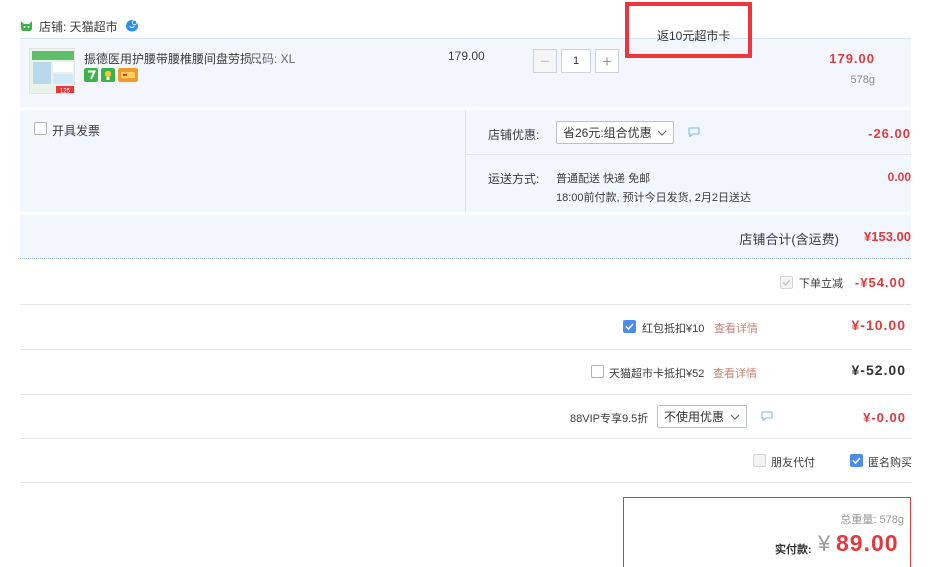 This screenshot has height=567, width=947. What do you see at coordinates (878, 325) in the screenshot?
I see `redpacket-amount: ¥-10.00` at bounding box center [878, 325].